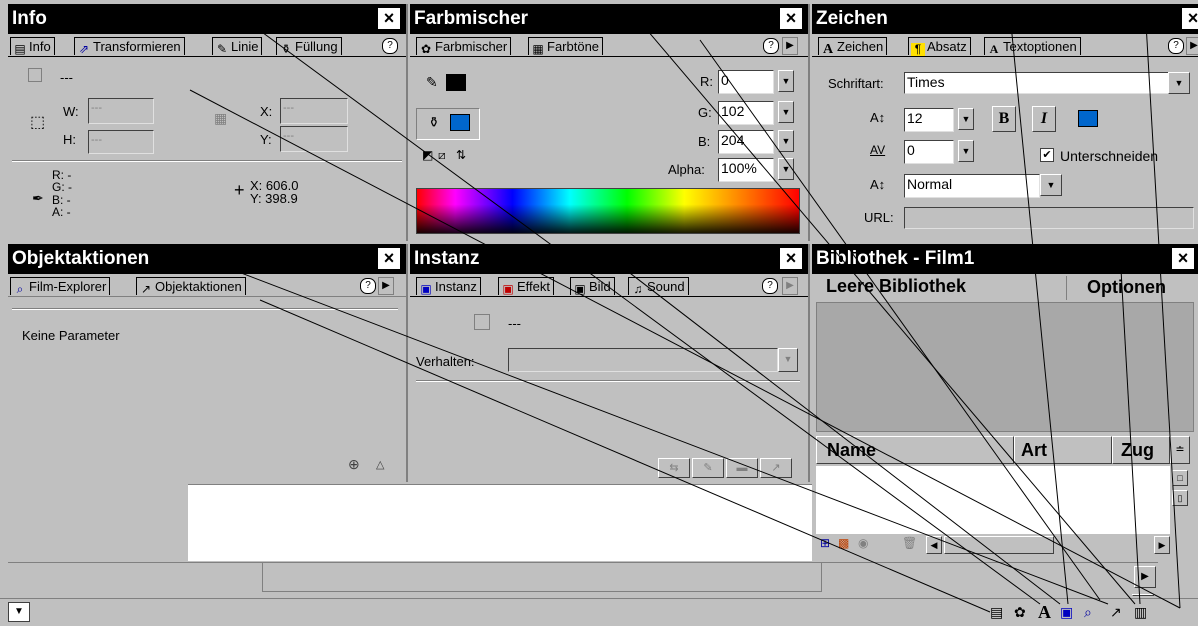  Describe the element at coordinates (456, 82) in the screenshot. I see `stroke-color-swatch` at that location.